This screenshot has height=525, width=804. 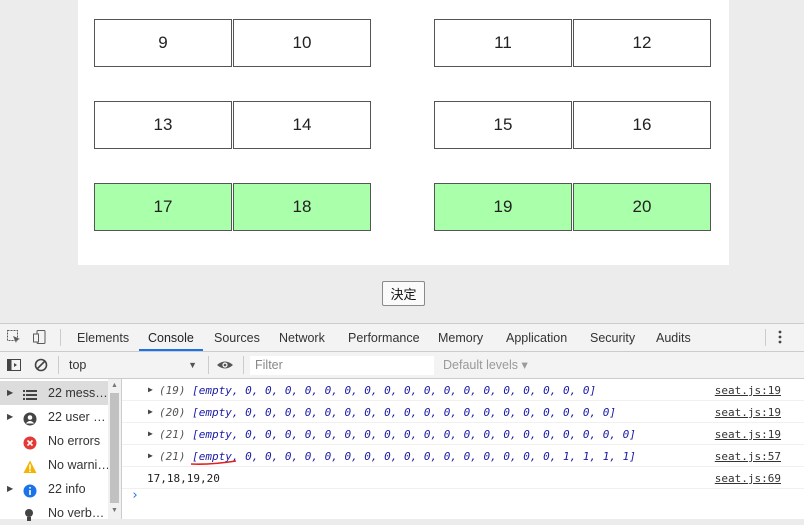 I want to click on array-length: (20), so click(x=176, y=412).